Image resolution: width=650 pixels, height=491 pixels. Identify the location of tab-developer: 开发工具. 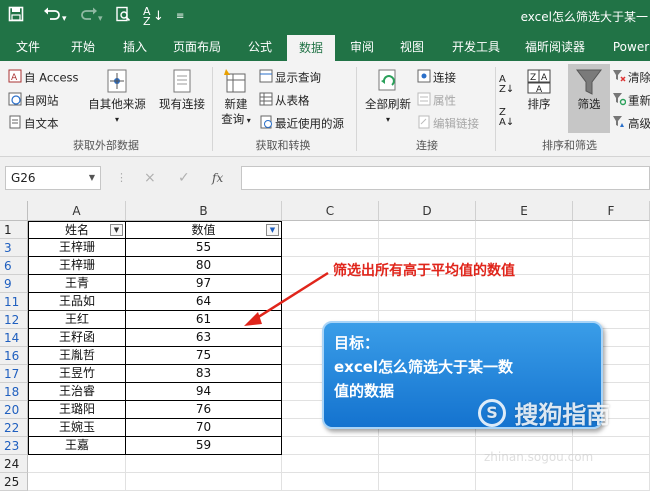
(476, 47).